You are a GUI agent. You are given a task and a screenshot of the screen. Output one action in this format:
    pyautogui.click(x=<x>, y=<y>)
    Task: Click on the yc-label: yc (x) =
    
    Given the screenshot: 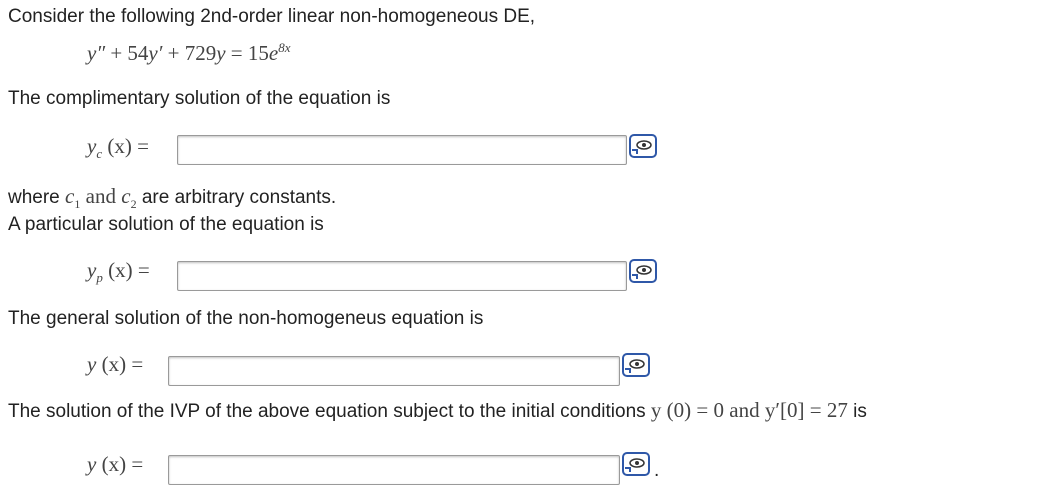 What is the action you would take?
    pyautogui.click(x=118, y=148)
    